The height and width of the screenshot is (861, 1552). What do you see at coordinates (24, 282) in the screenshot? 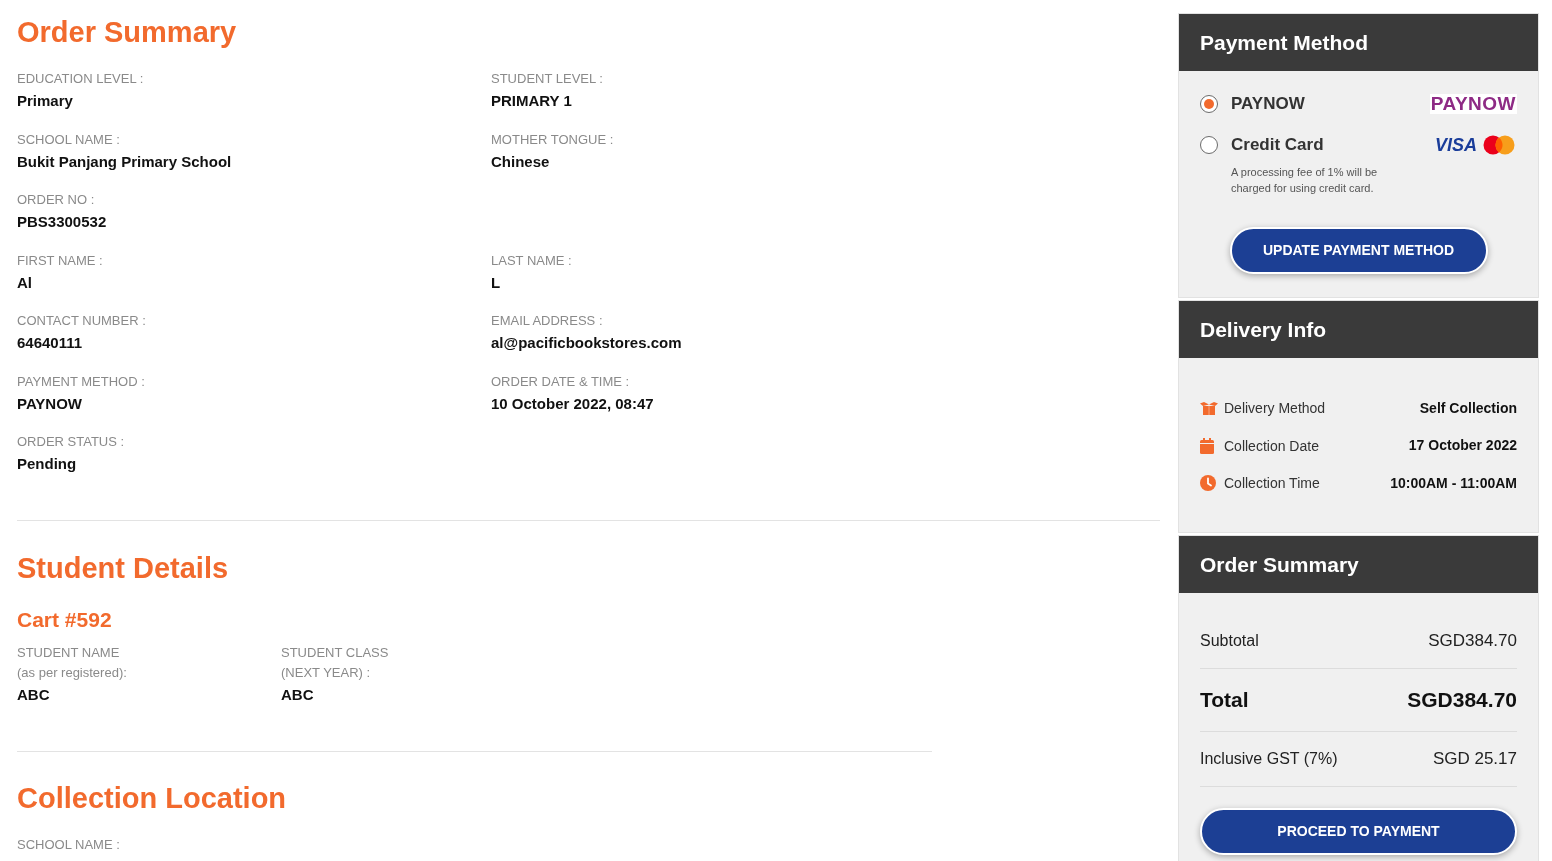
I see `field-value: Al` at bounding box center [24, 282].